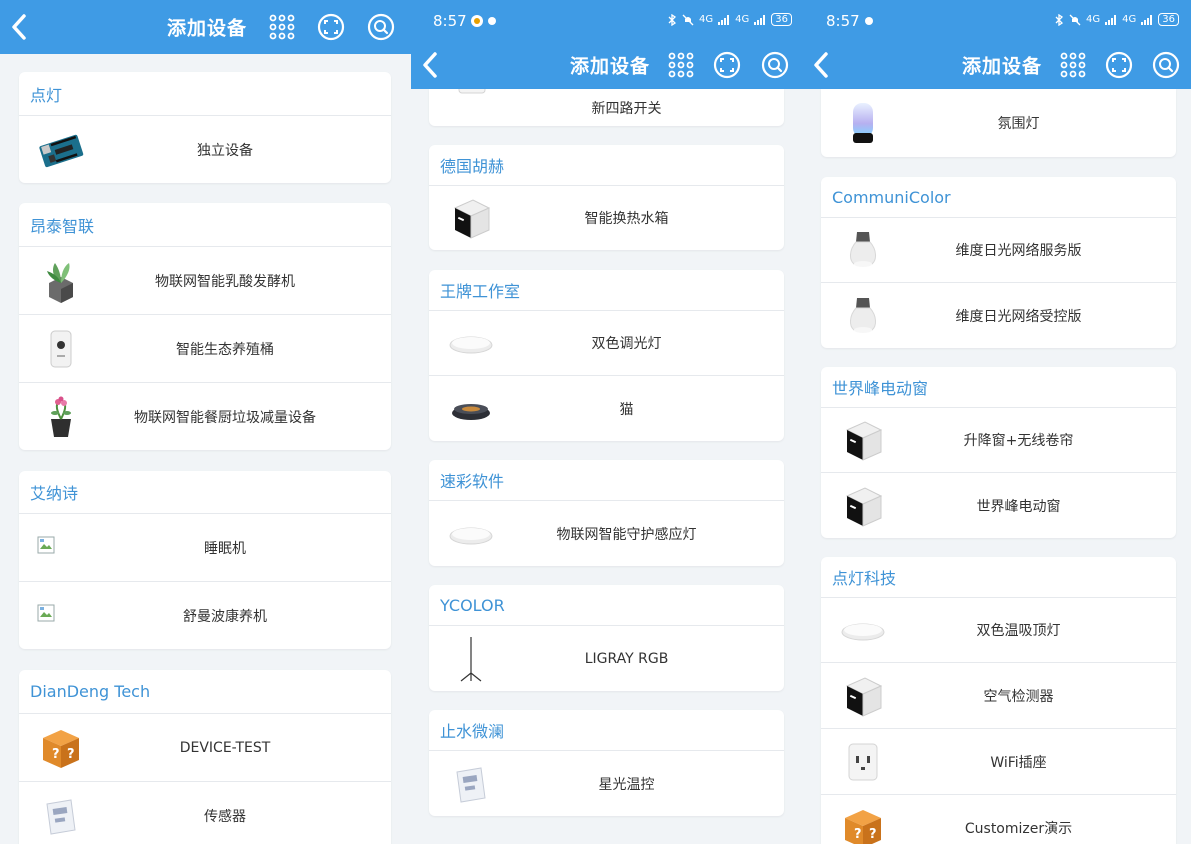  What do you see at coordinates (205, 225) in the screenshot?
I see `section-title: 昂泰智联` at bounding box center [205, 225].